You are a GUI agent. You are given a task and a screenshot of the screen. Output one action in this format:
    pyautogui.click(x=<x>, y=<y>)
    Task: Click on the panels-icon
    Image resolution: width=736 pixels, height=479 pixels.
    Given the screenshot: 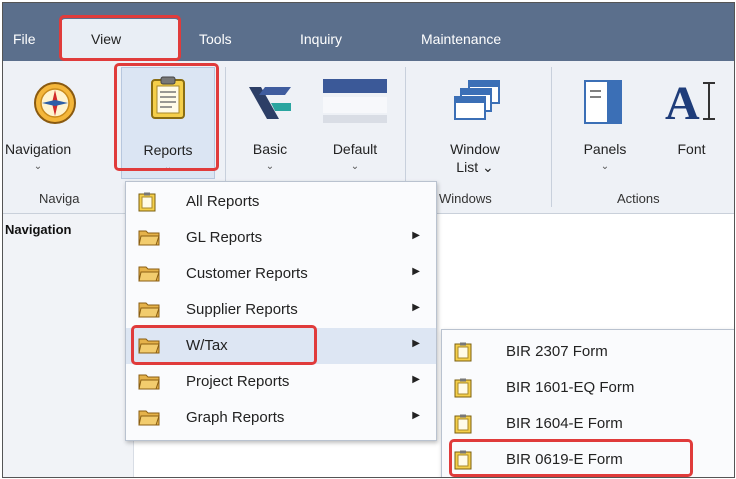 What is the action you would take?
    pyautogui.click(x=603, y=102)
    